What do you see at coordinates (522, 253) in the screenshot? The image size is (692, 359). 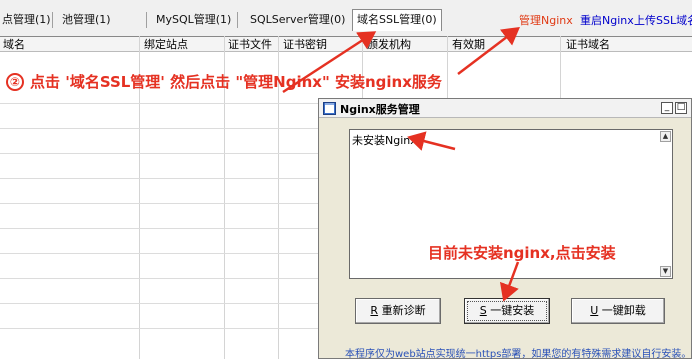 I see `install-hint-text: 目前未安装nginx,点击安装` at bounding box center [522, 253].